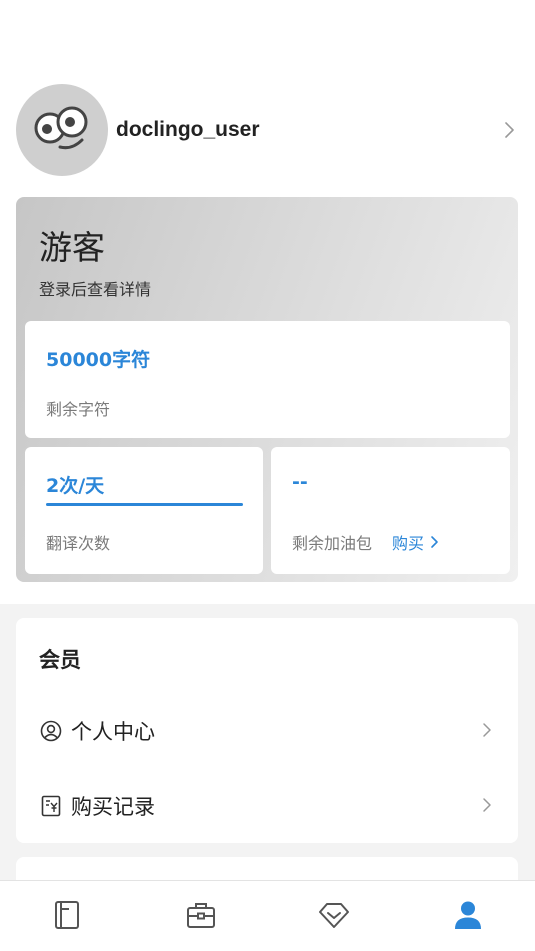  I want to click on googly-eyes-avatar-icon, so click(61, 128).